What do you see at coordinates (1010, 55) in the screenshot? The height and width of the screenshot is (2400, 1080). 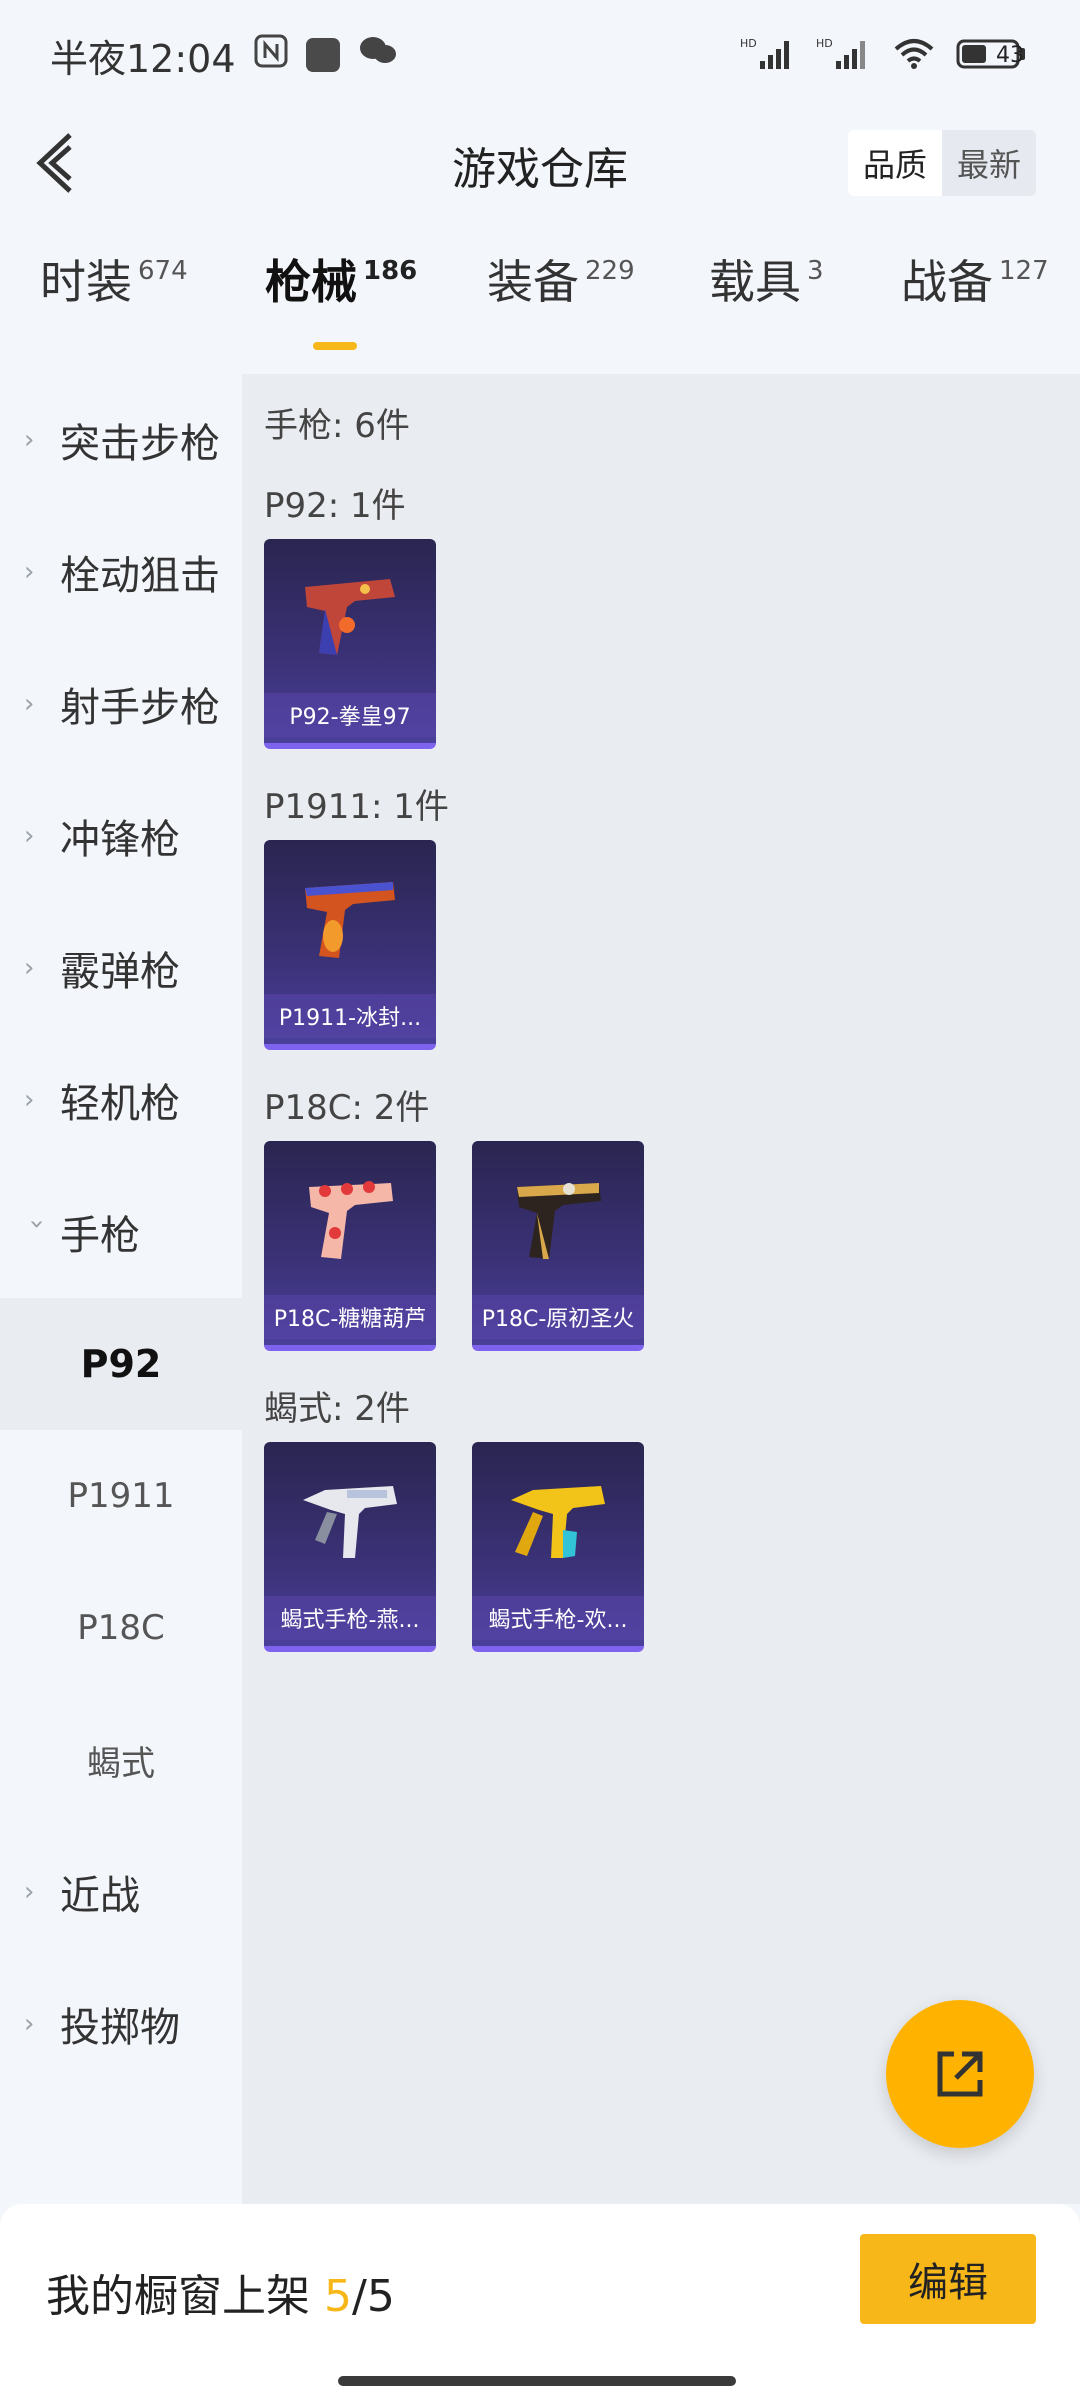 I see `battery-level: 43` at bounding box center [1010, 55].